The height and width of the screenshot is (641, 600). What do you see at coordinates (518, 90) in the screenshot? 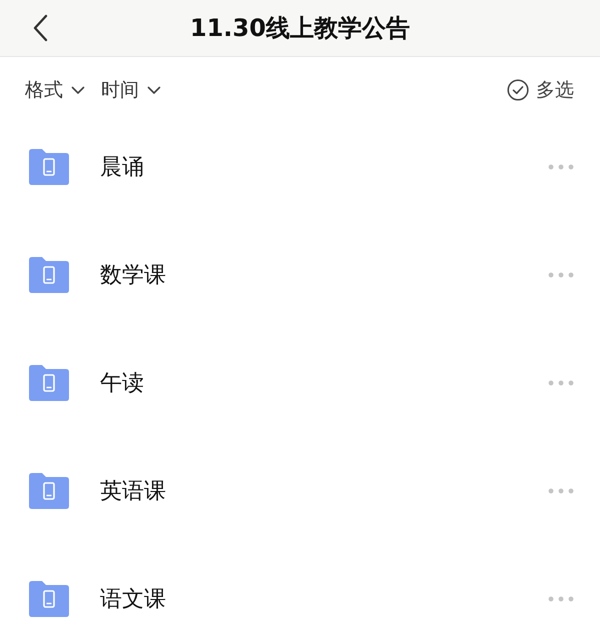
I see `check-circle-icon` at bounding box center [518, 90].